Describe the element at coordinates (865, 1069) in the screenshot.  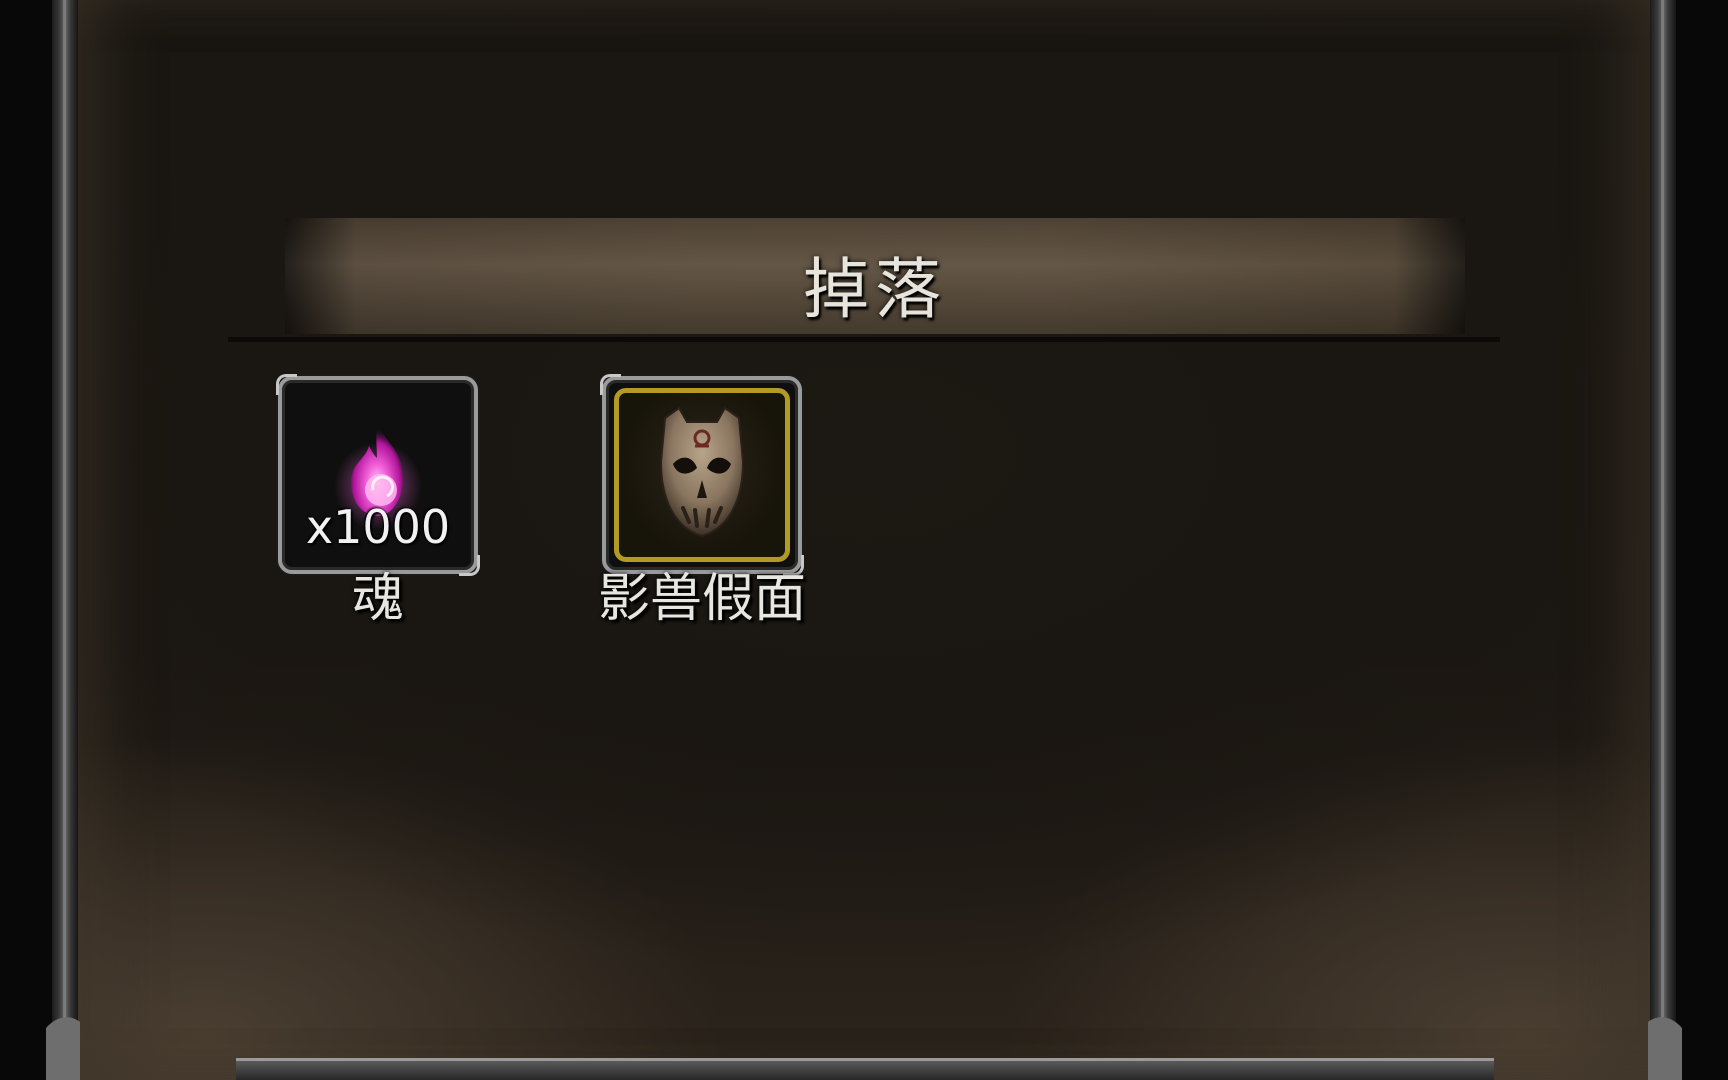
I see `bottom-frame-bar` at that location.